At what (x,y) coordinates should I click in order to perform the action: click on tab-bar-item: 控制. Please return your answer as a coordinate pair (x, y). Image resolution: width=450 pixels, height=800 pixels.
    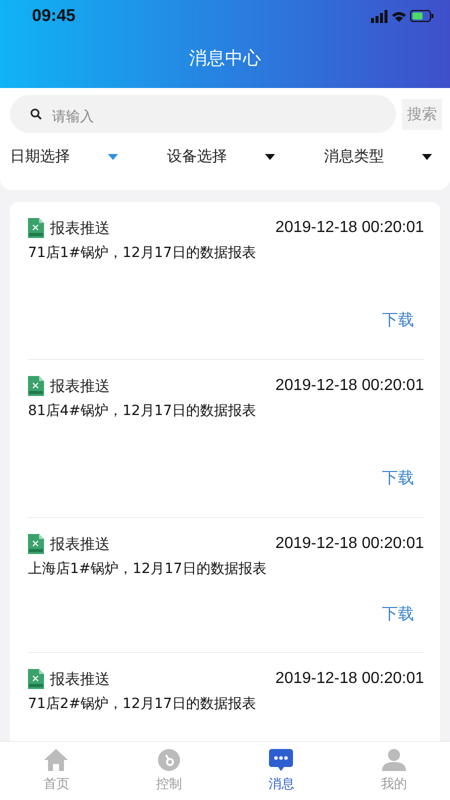
    Looking at the image, I should click on (168, 771).